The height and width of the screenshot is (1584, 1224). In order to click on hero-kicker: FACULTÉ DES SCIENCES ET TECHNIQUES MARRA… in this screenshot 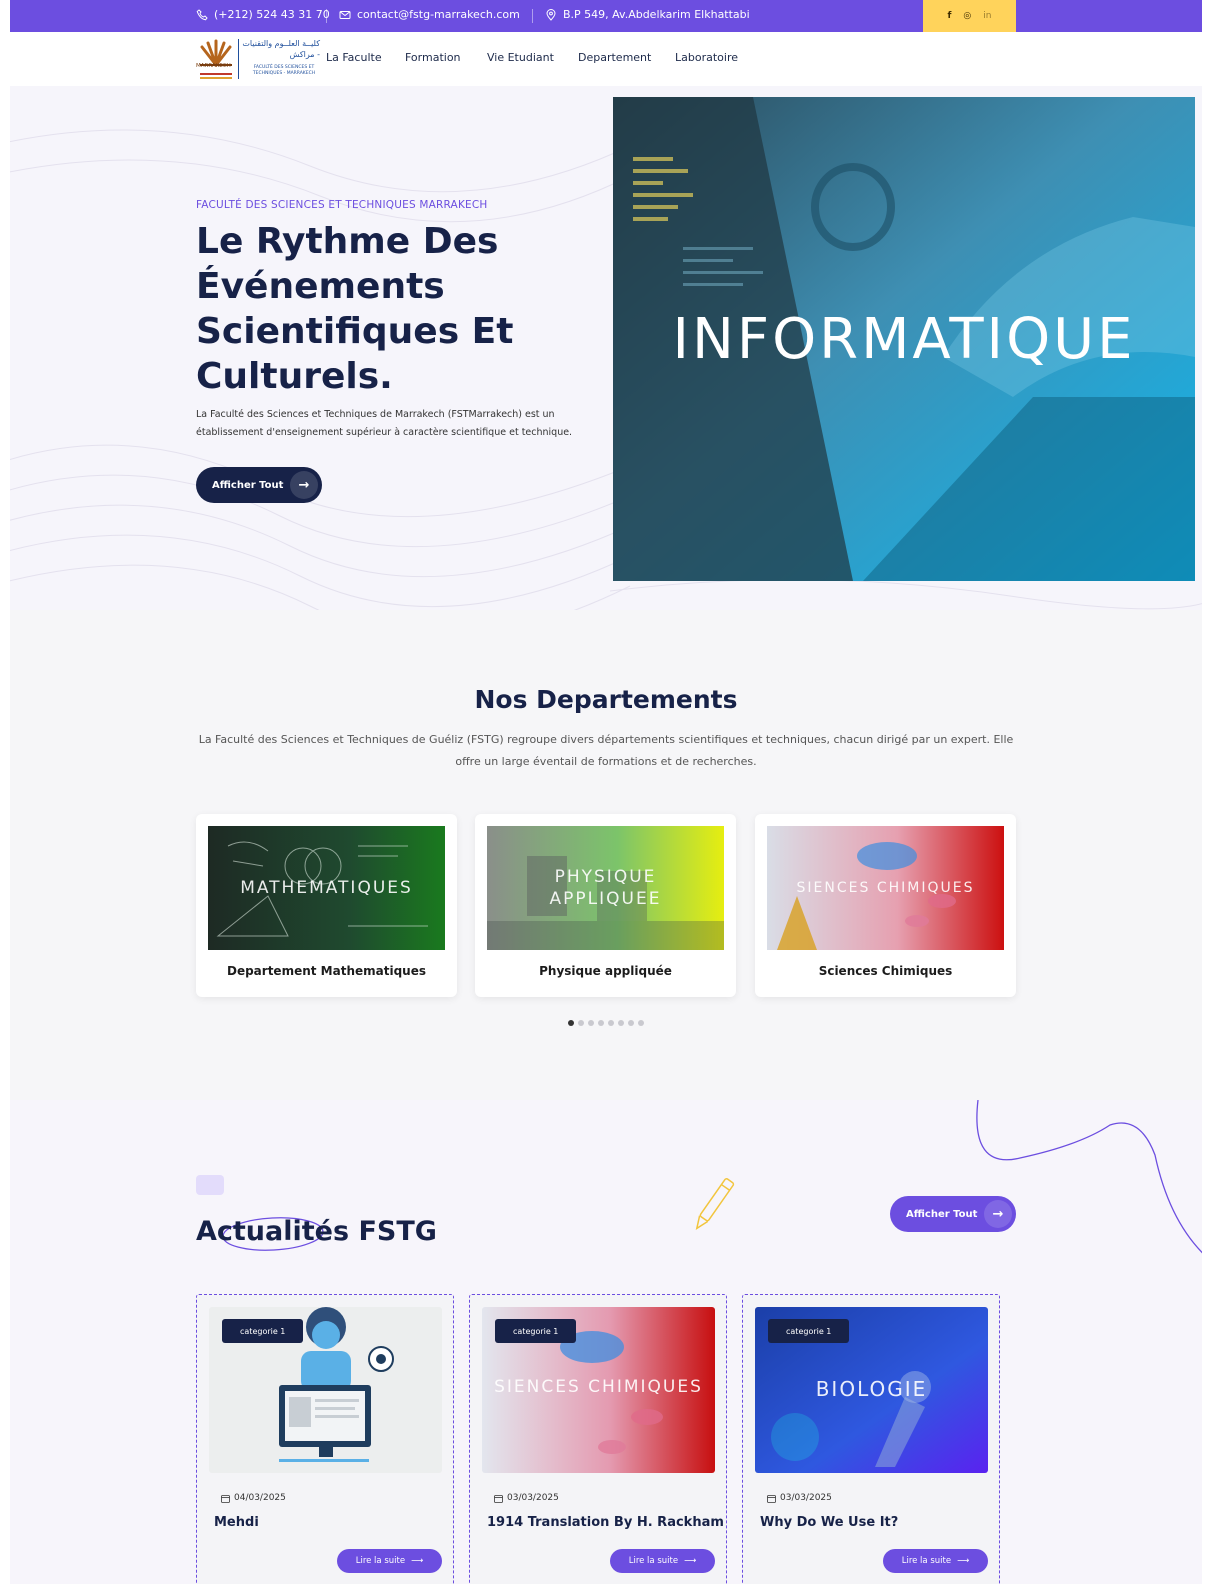, I will do `click(342, 205)`.